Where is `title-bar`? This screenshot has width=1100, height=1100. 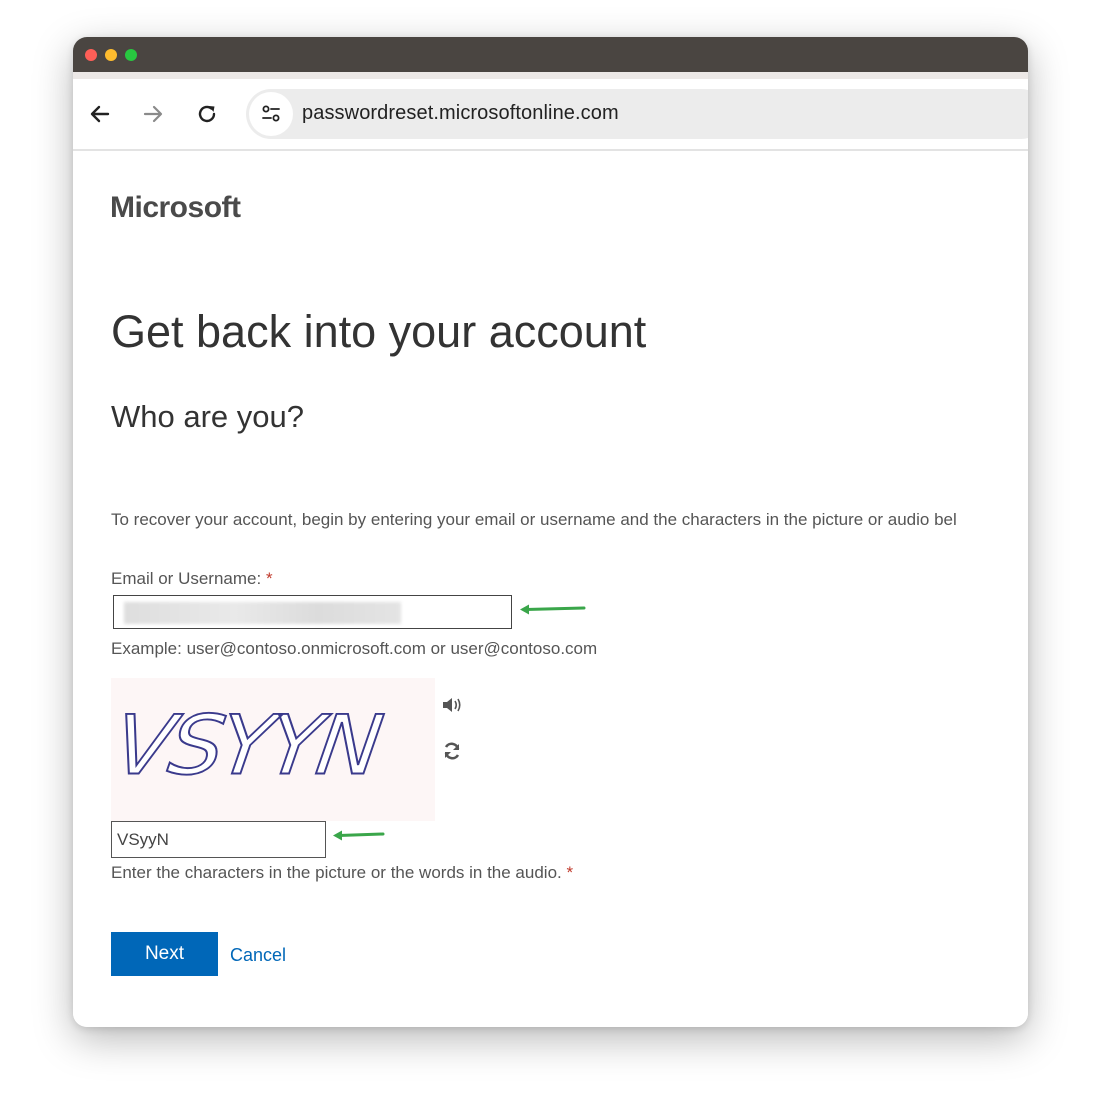
title-bar is located at coordinates (550, 54).